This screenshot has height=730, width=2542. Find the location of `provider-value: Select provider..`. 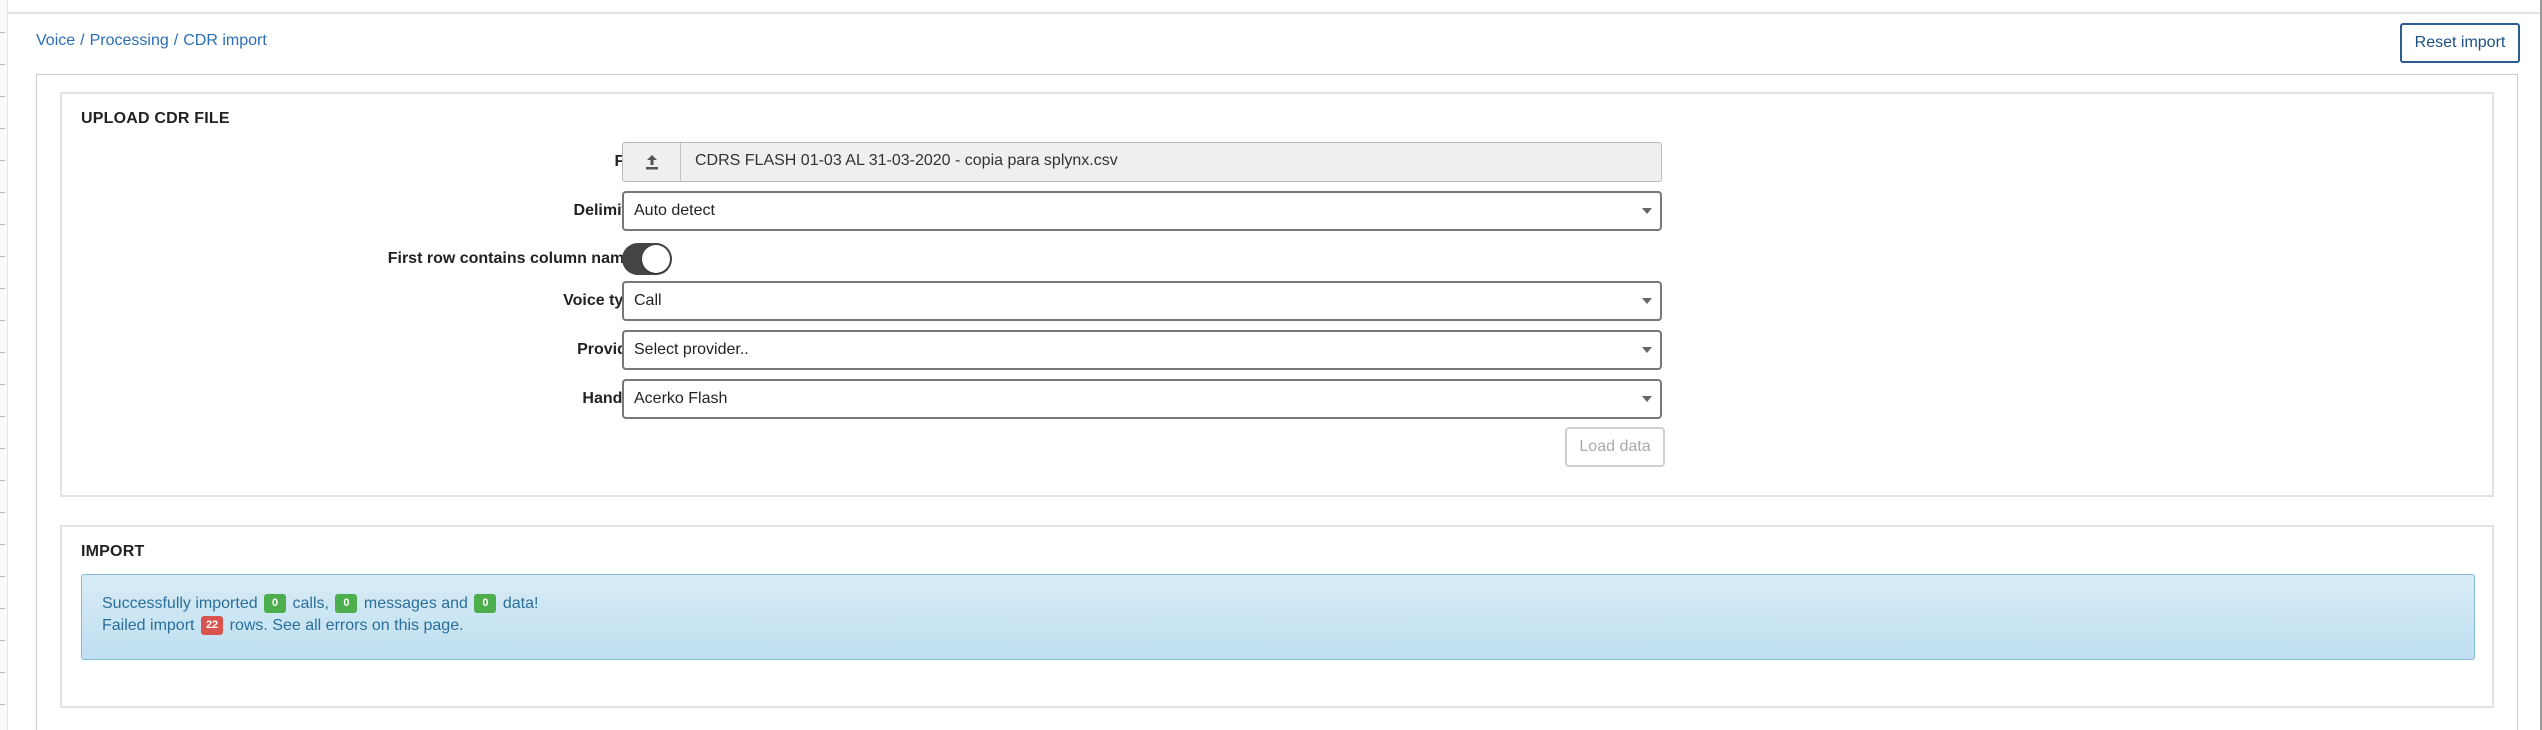

provider-value: Select provider.. is located at coordinates (691, 349).